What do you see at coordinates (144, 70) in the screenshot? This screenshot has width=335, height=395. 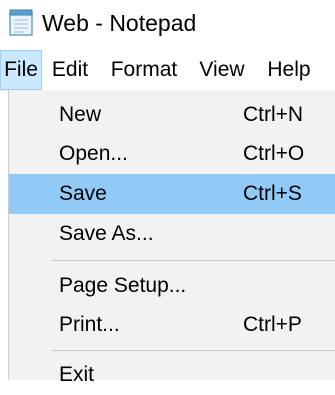 I see `menu-format: Format` at bounding box center [144, 70].